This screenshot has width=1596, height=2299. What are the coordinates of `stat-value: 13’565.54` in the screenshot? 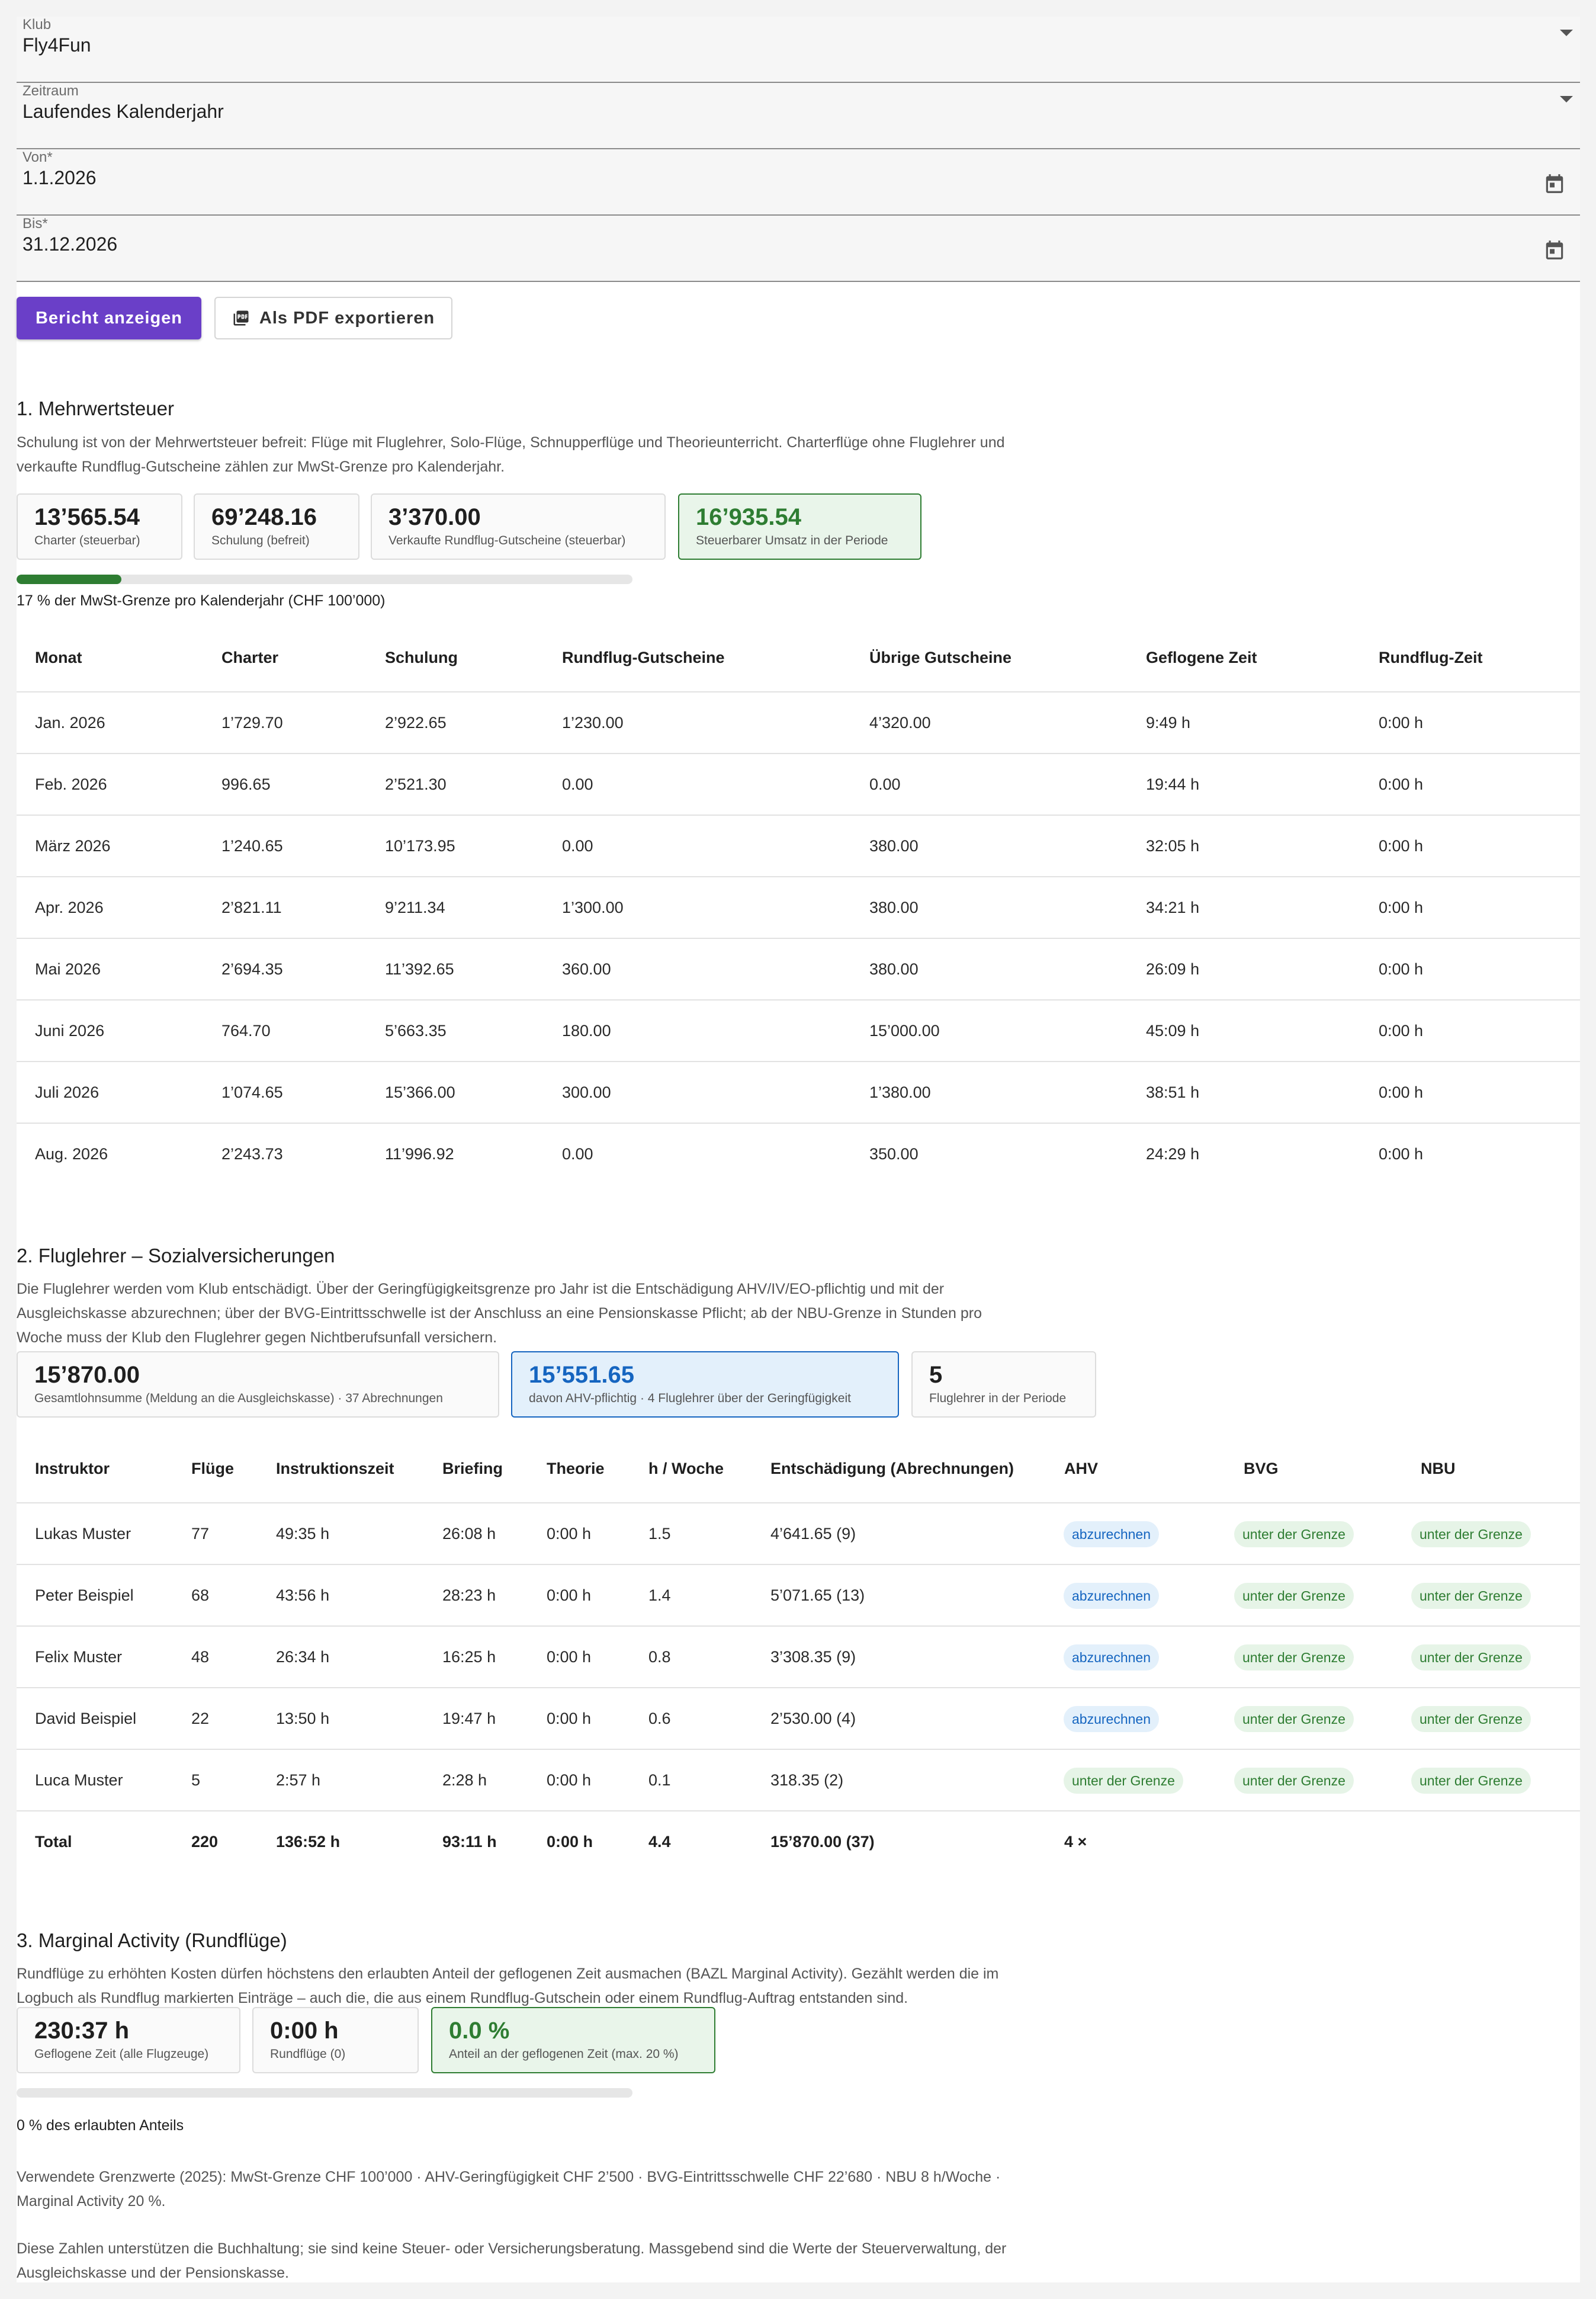 It's located at (87, 517).